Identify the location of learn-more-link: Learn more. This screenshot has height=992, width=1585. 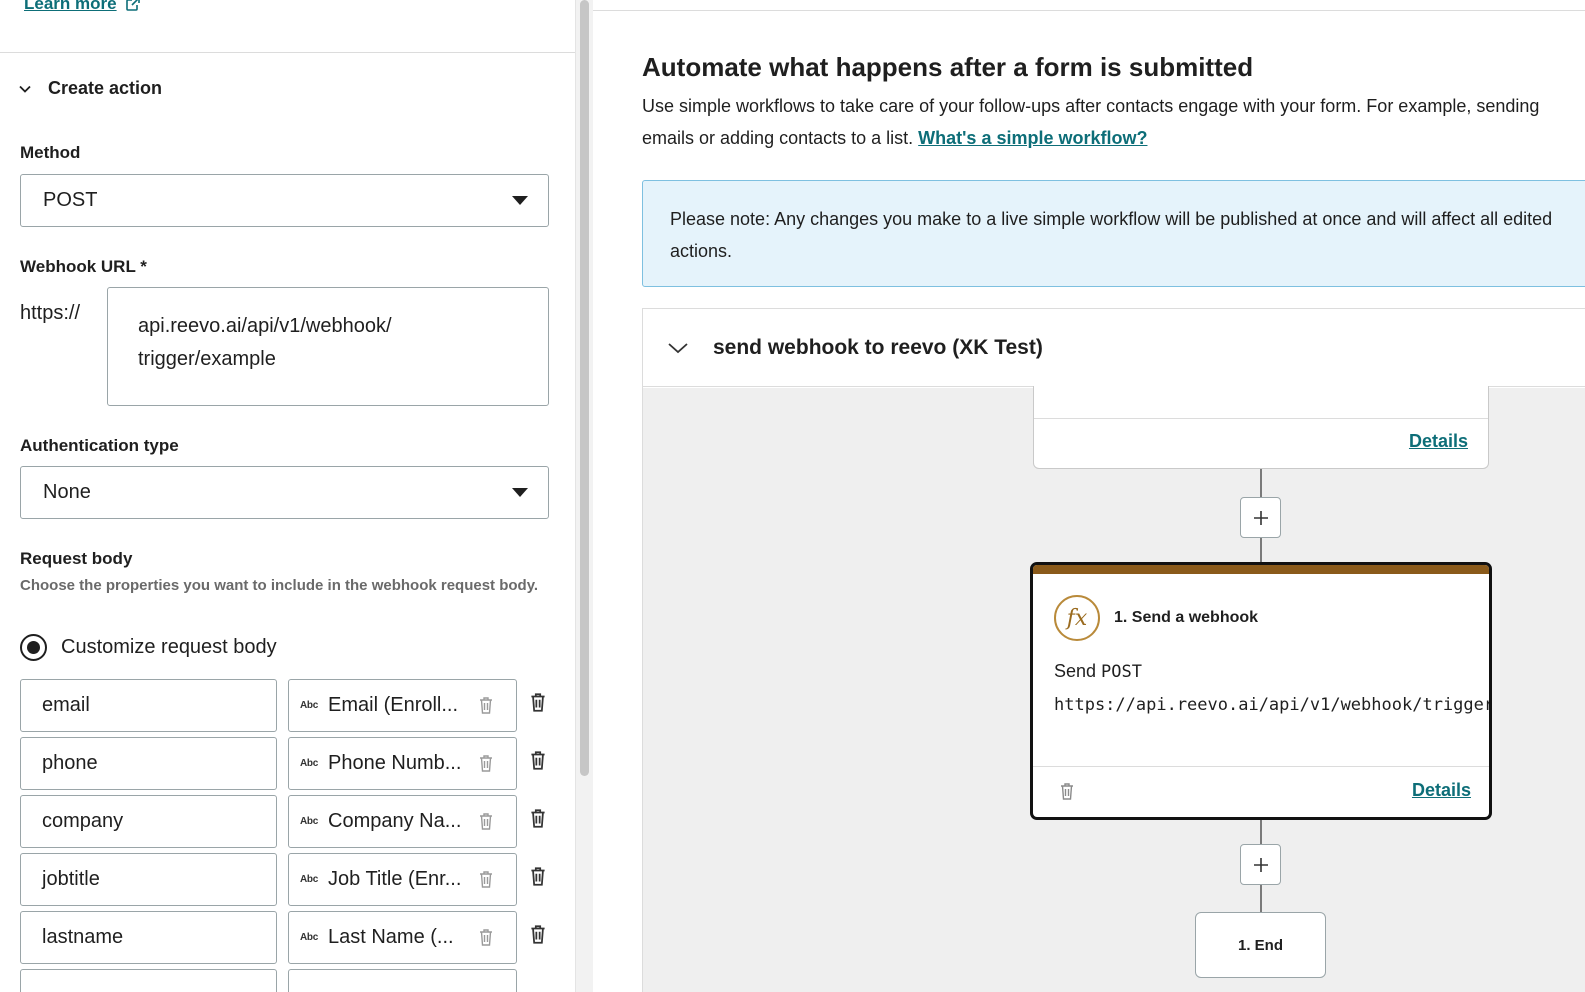
(82, 7).